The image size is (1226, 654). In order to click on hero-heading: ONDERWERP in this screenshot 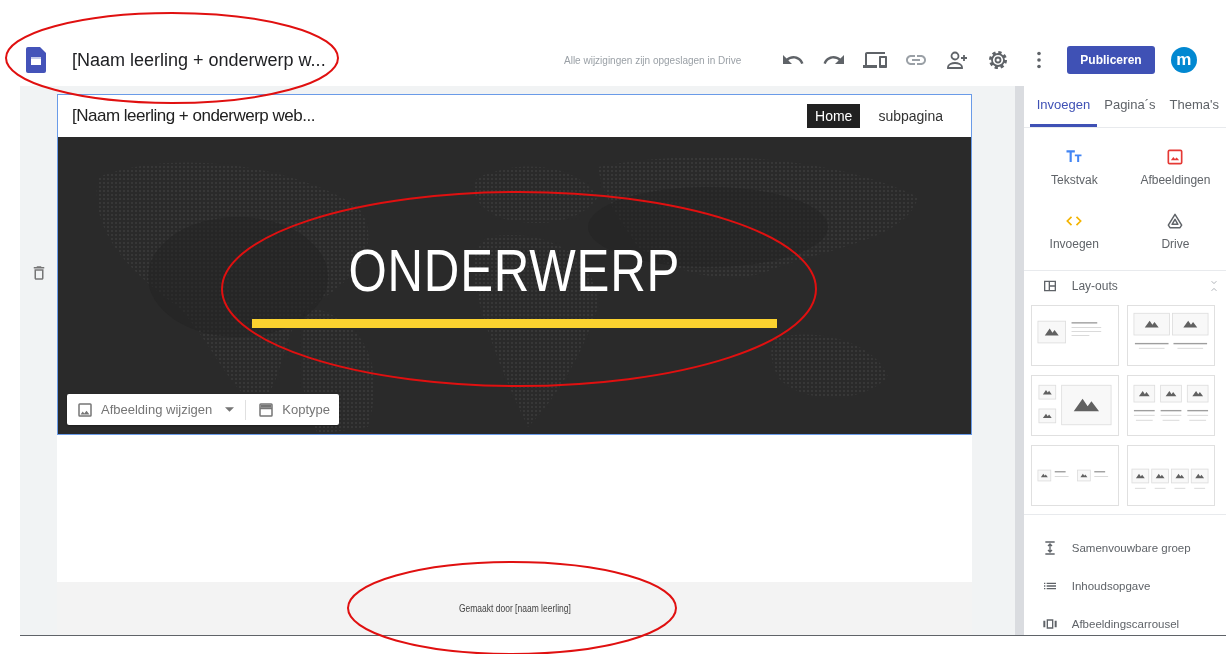, I will do `click(514, 270)`.